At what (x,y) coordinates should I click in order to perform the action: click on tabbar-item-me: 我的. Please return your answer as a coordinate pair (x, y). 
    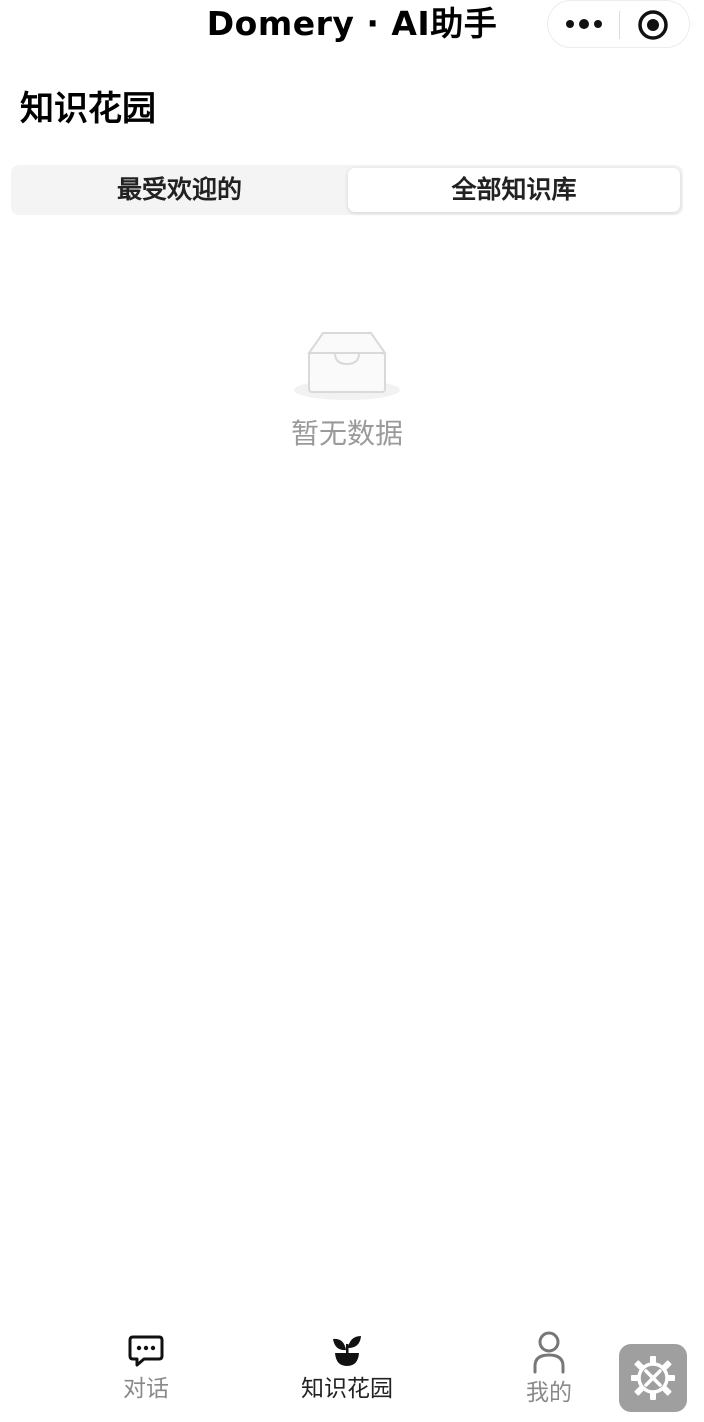
    Looking at the image, I should click on (549, 1376).